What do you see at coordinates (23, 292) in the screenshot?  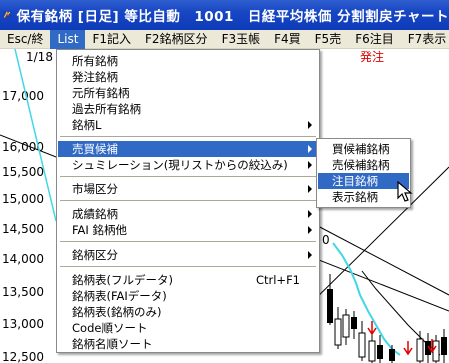 I see `y-tick-label: 13,500` at bounding box center [23, 292].